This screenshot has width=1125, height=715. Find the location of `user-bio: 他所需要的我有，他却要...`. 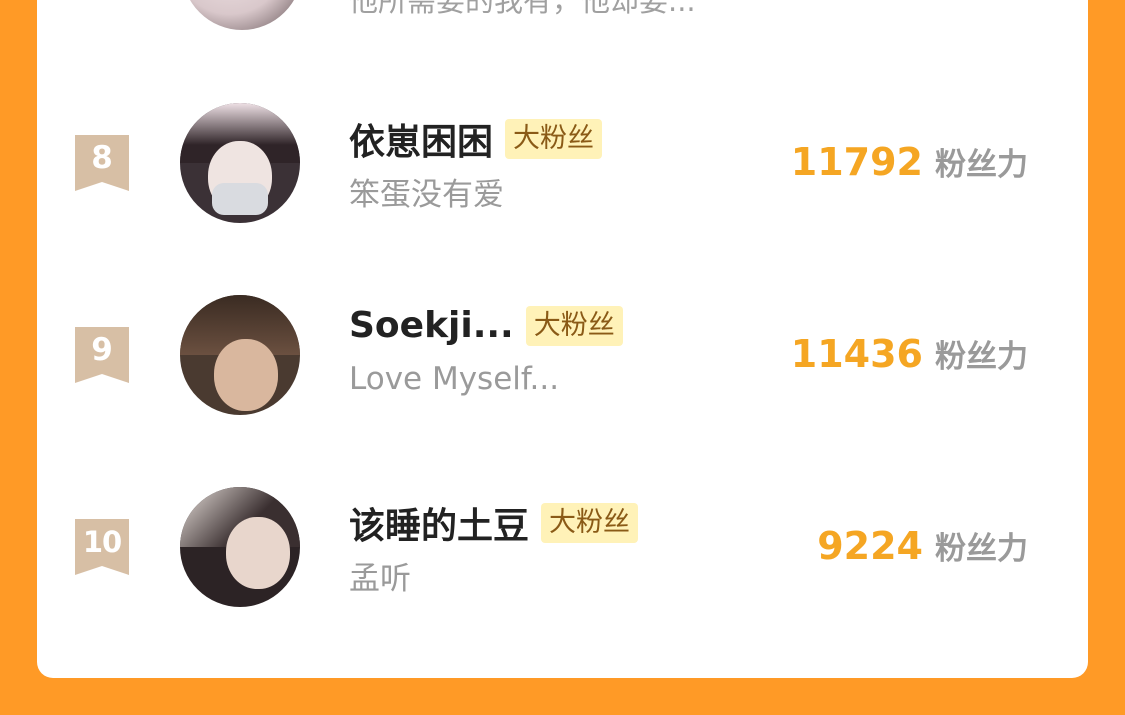

user-bio: 他所需要的我有，他却要... is located at coordinates (522, 9).